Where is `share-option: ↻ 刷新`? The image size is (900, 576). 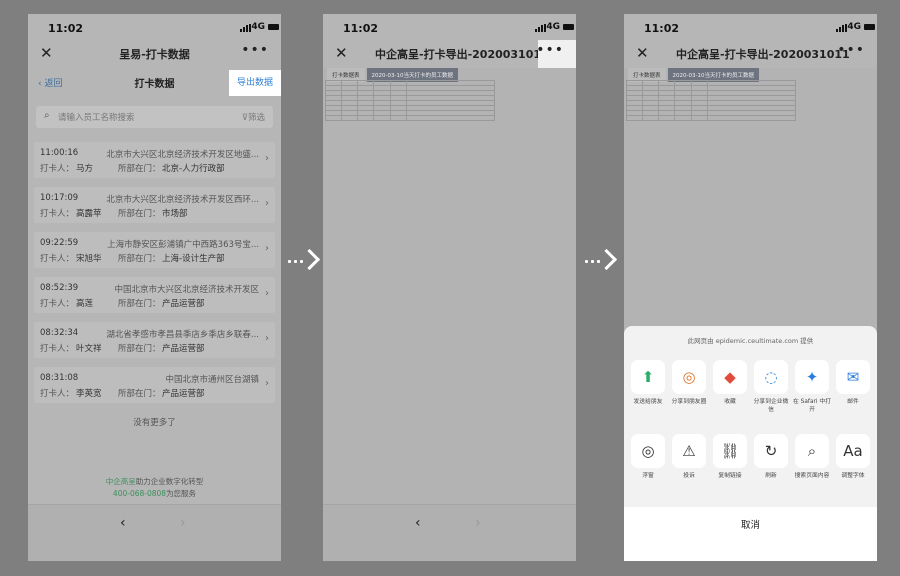
share-option: ↻ 刷新 is located at coordinates (771, 457).